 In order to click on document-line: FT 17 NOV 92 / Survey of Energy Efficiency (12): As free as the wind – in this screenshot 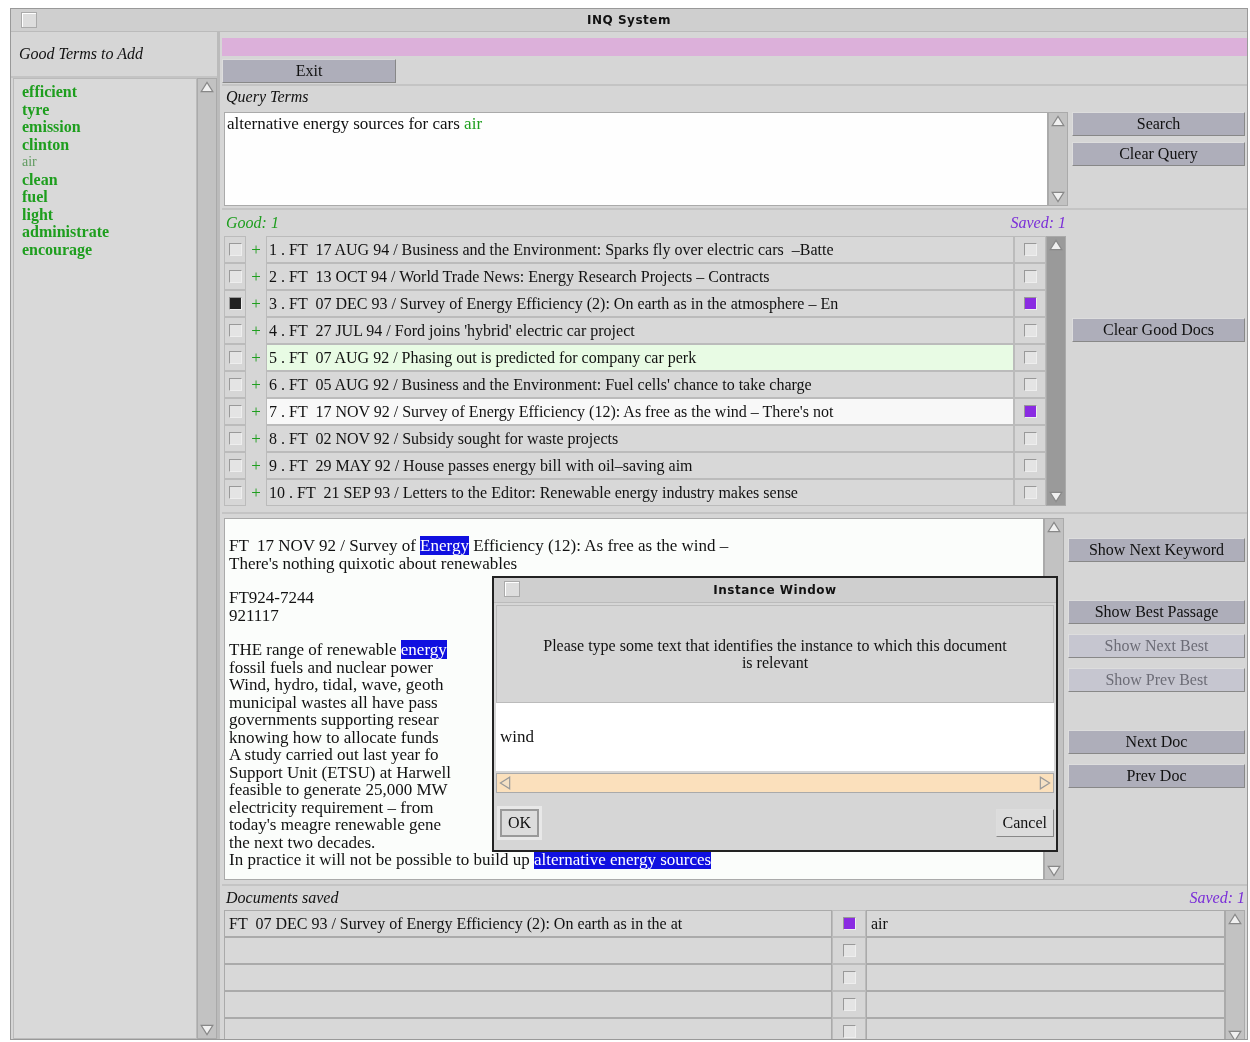, I will do `click(479, 546)`.